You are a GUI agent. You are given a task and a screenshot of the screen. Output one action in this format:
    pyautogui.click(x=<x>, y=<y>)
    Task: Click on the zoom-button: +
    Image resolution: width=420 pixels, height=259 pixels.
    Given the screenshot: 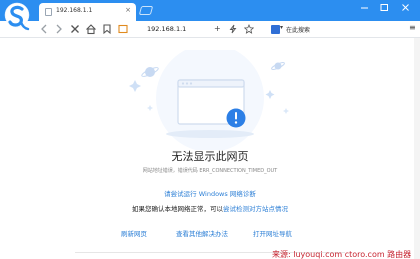 What is the action you would take?
    pyautogui.click(x=217, y=28)
    